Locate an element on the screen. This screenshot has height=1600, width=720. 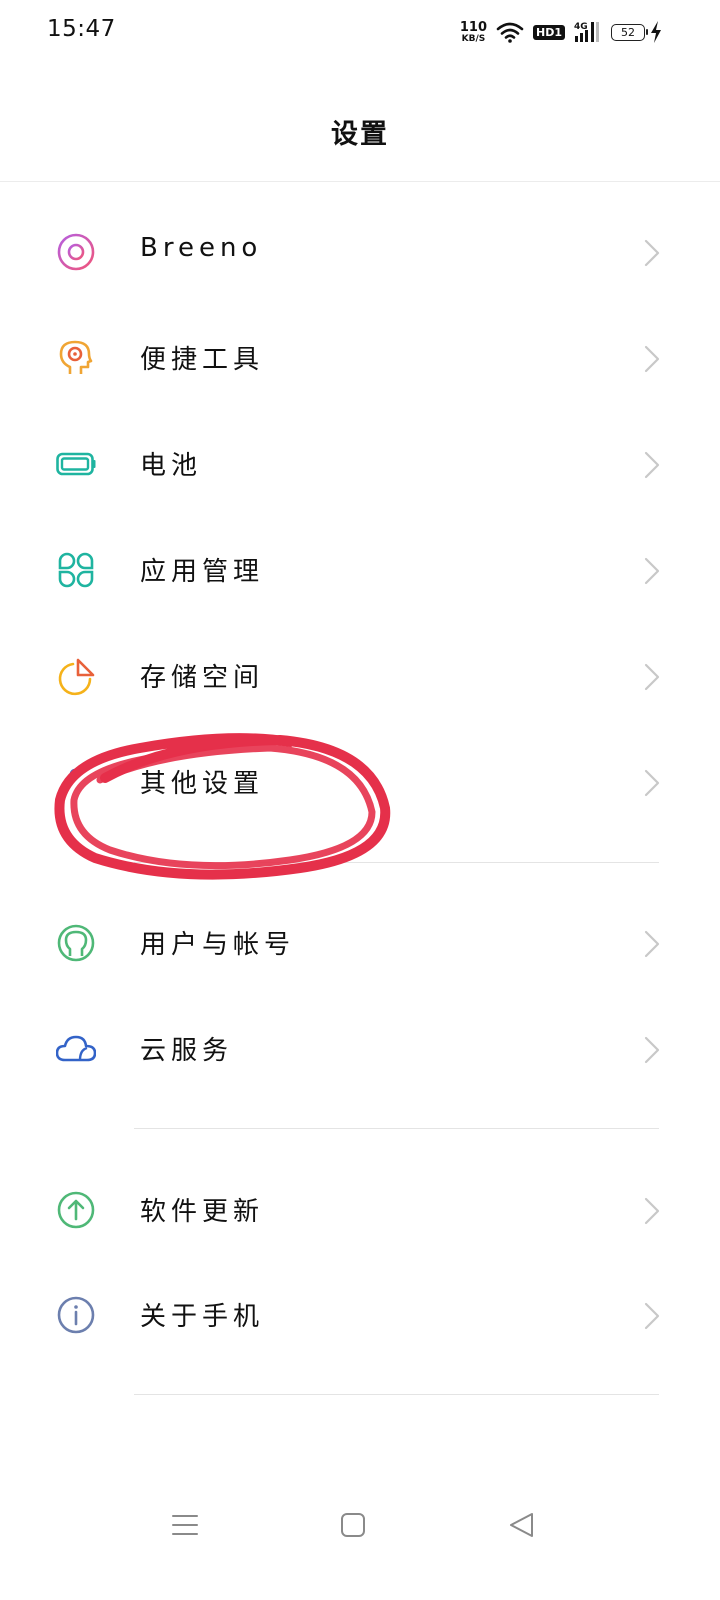
settings-item-label: Breeno is located at coordinates (201, 248).